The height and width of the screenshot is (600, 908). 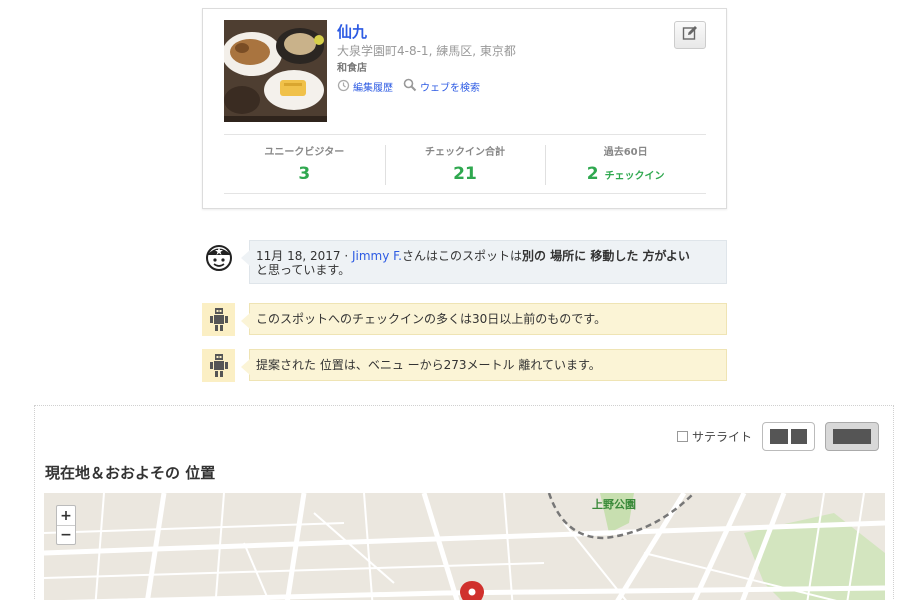 What do you see at coordinates (377, 256) in the screenshot?
I see `flag-user-link: Jimmy F.` at bounding box center [377, 256].